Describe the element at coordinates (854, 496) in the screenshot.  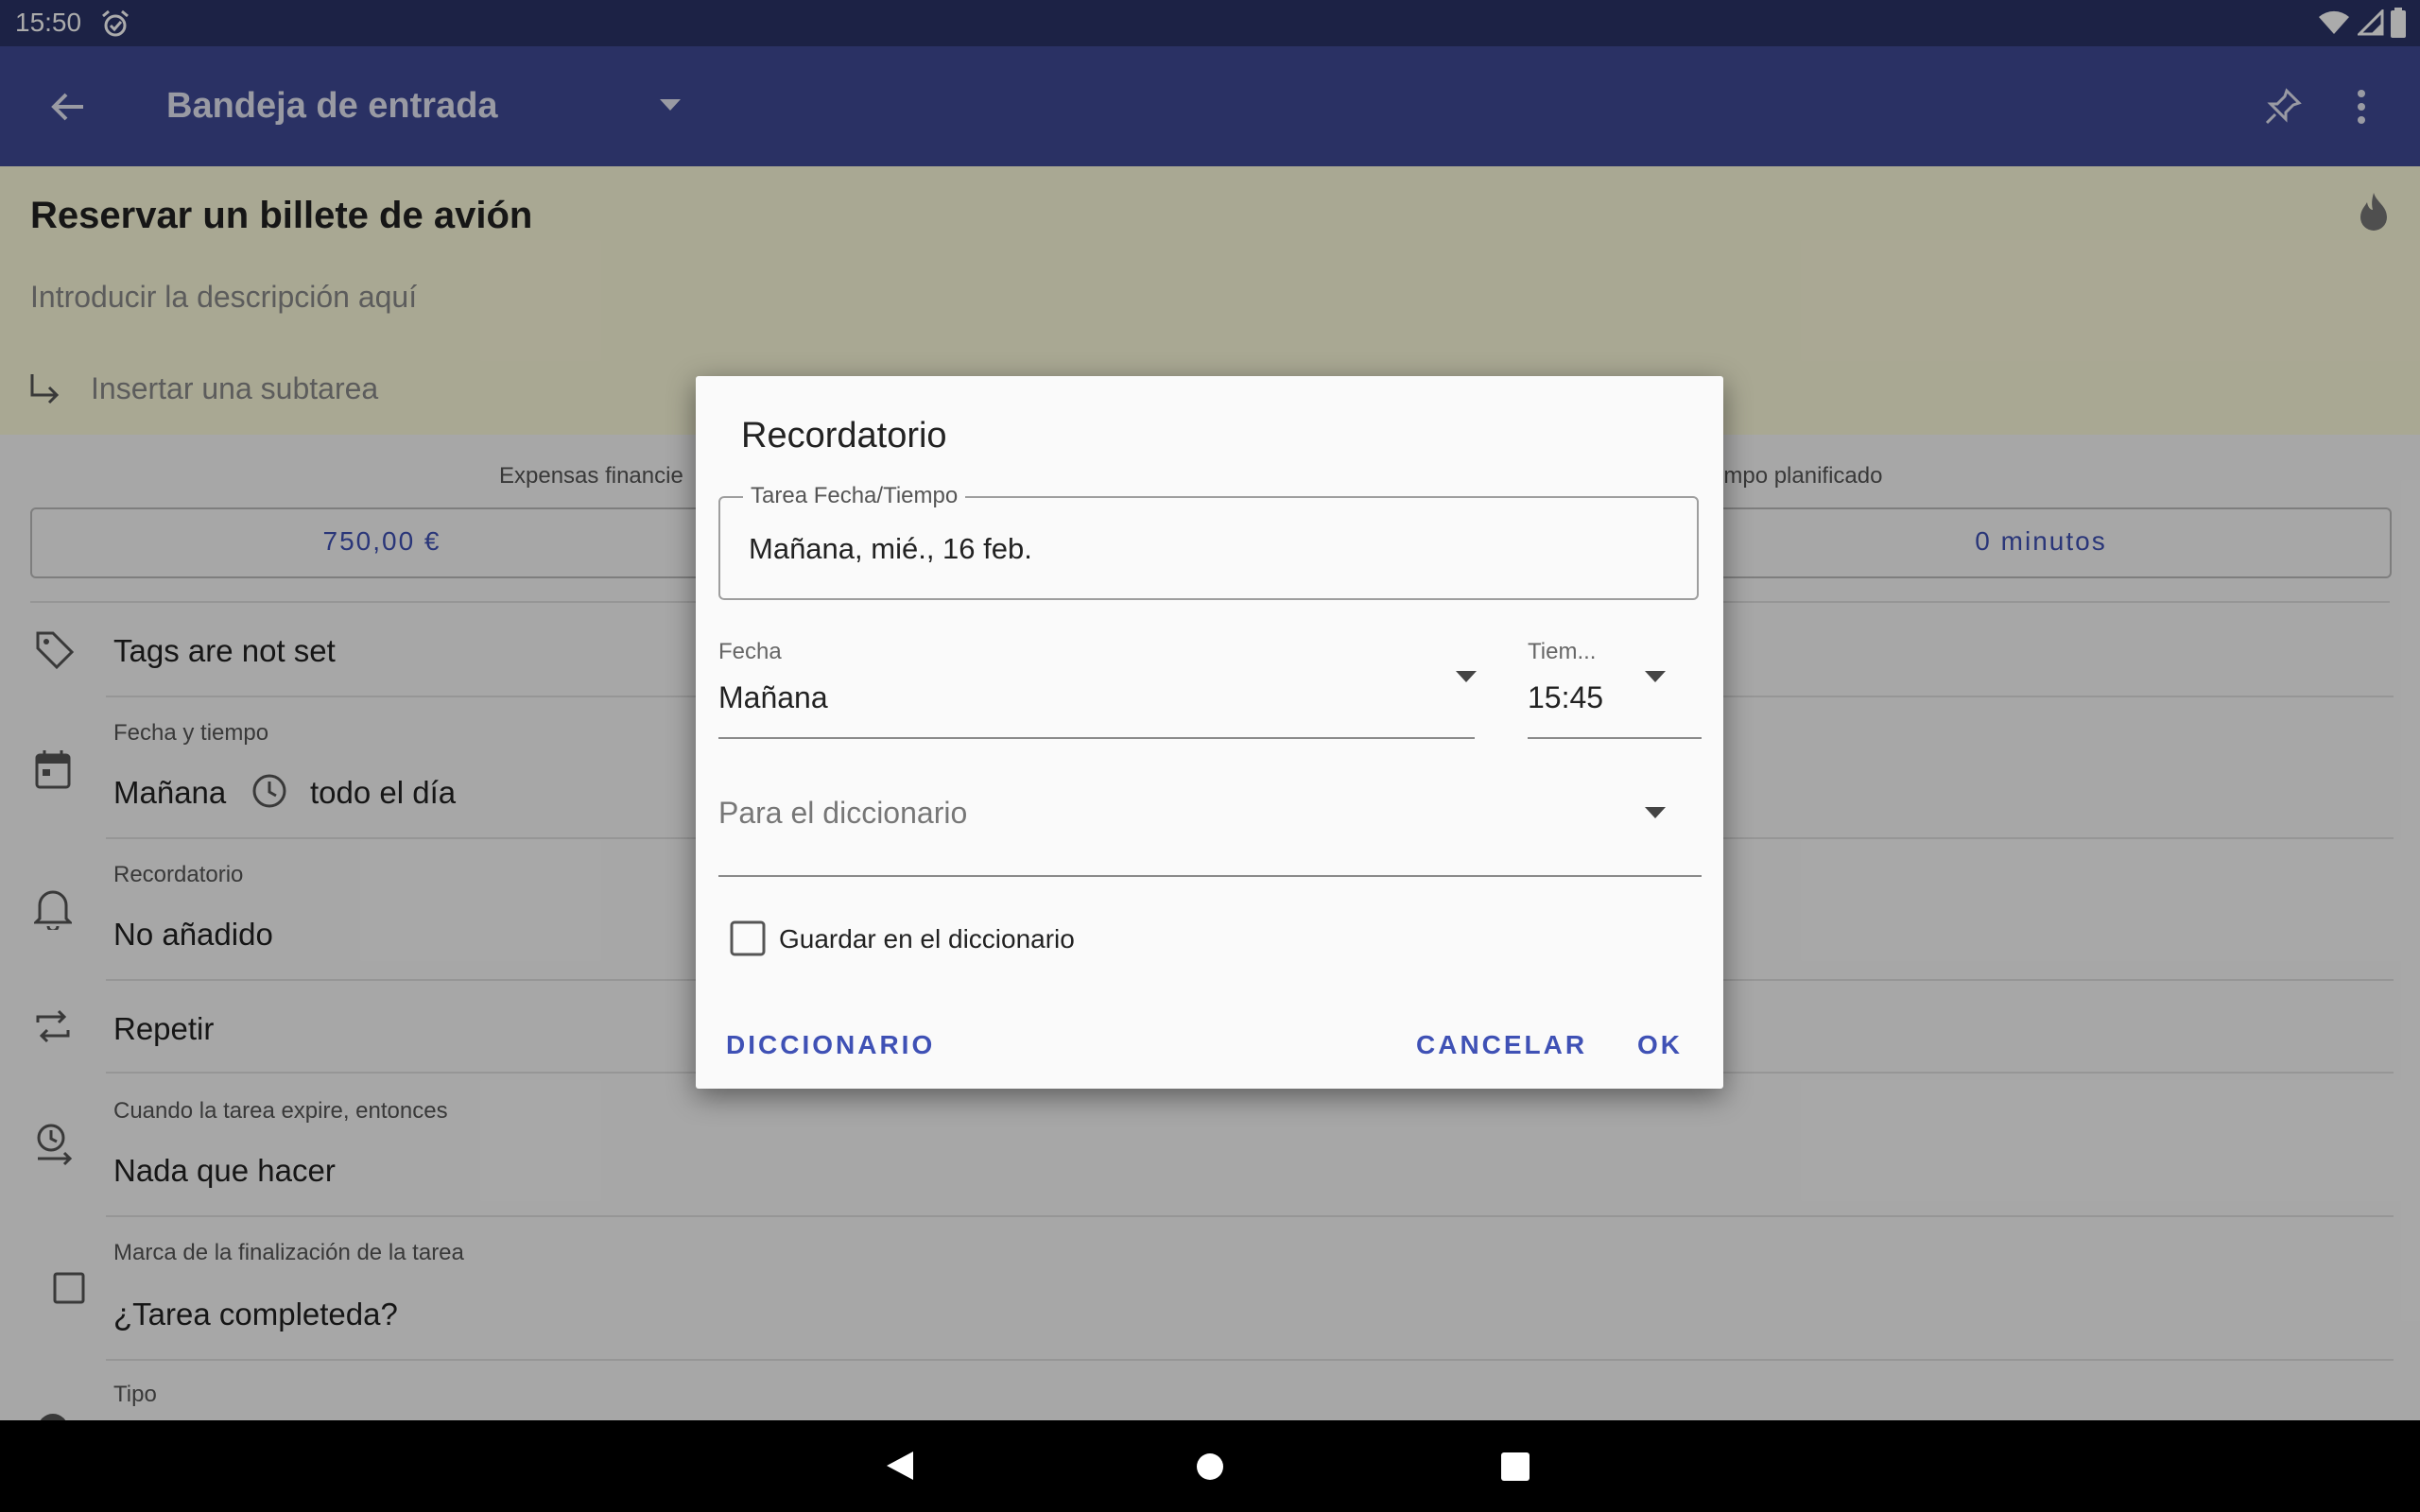
I see `task-datetime-label: Tarea Fecha/Tiempo` at that location.